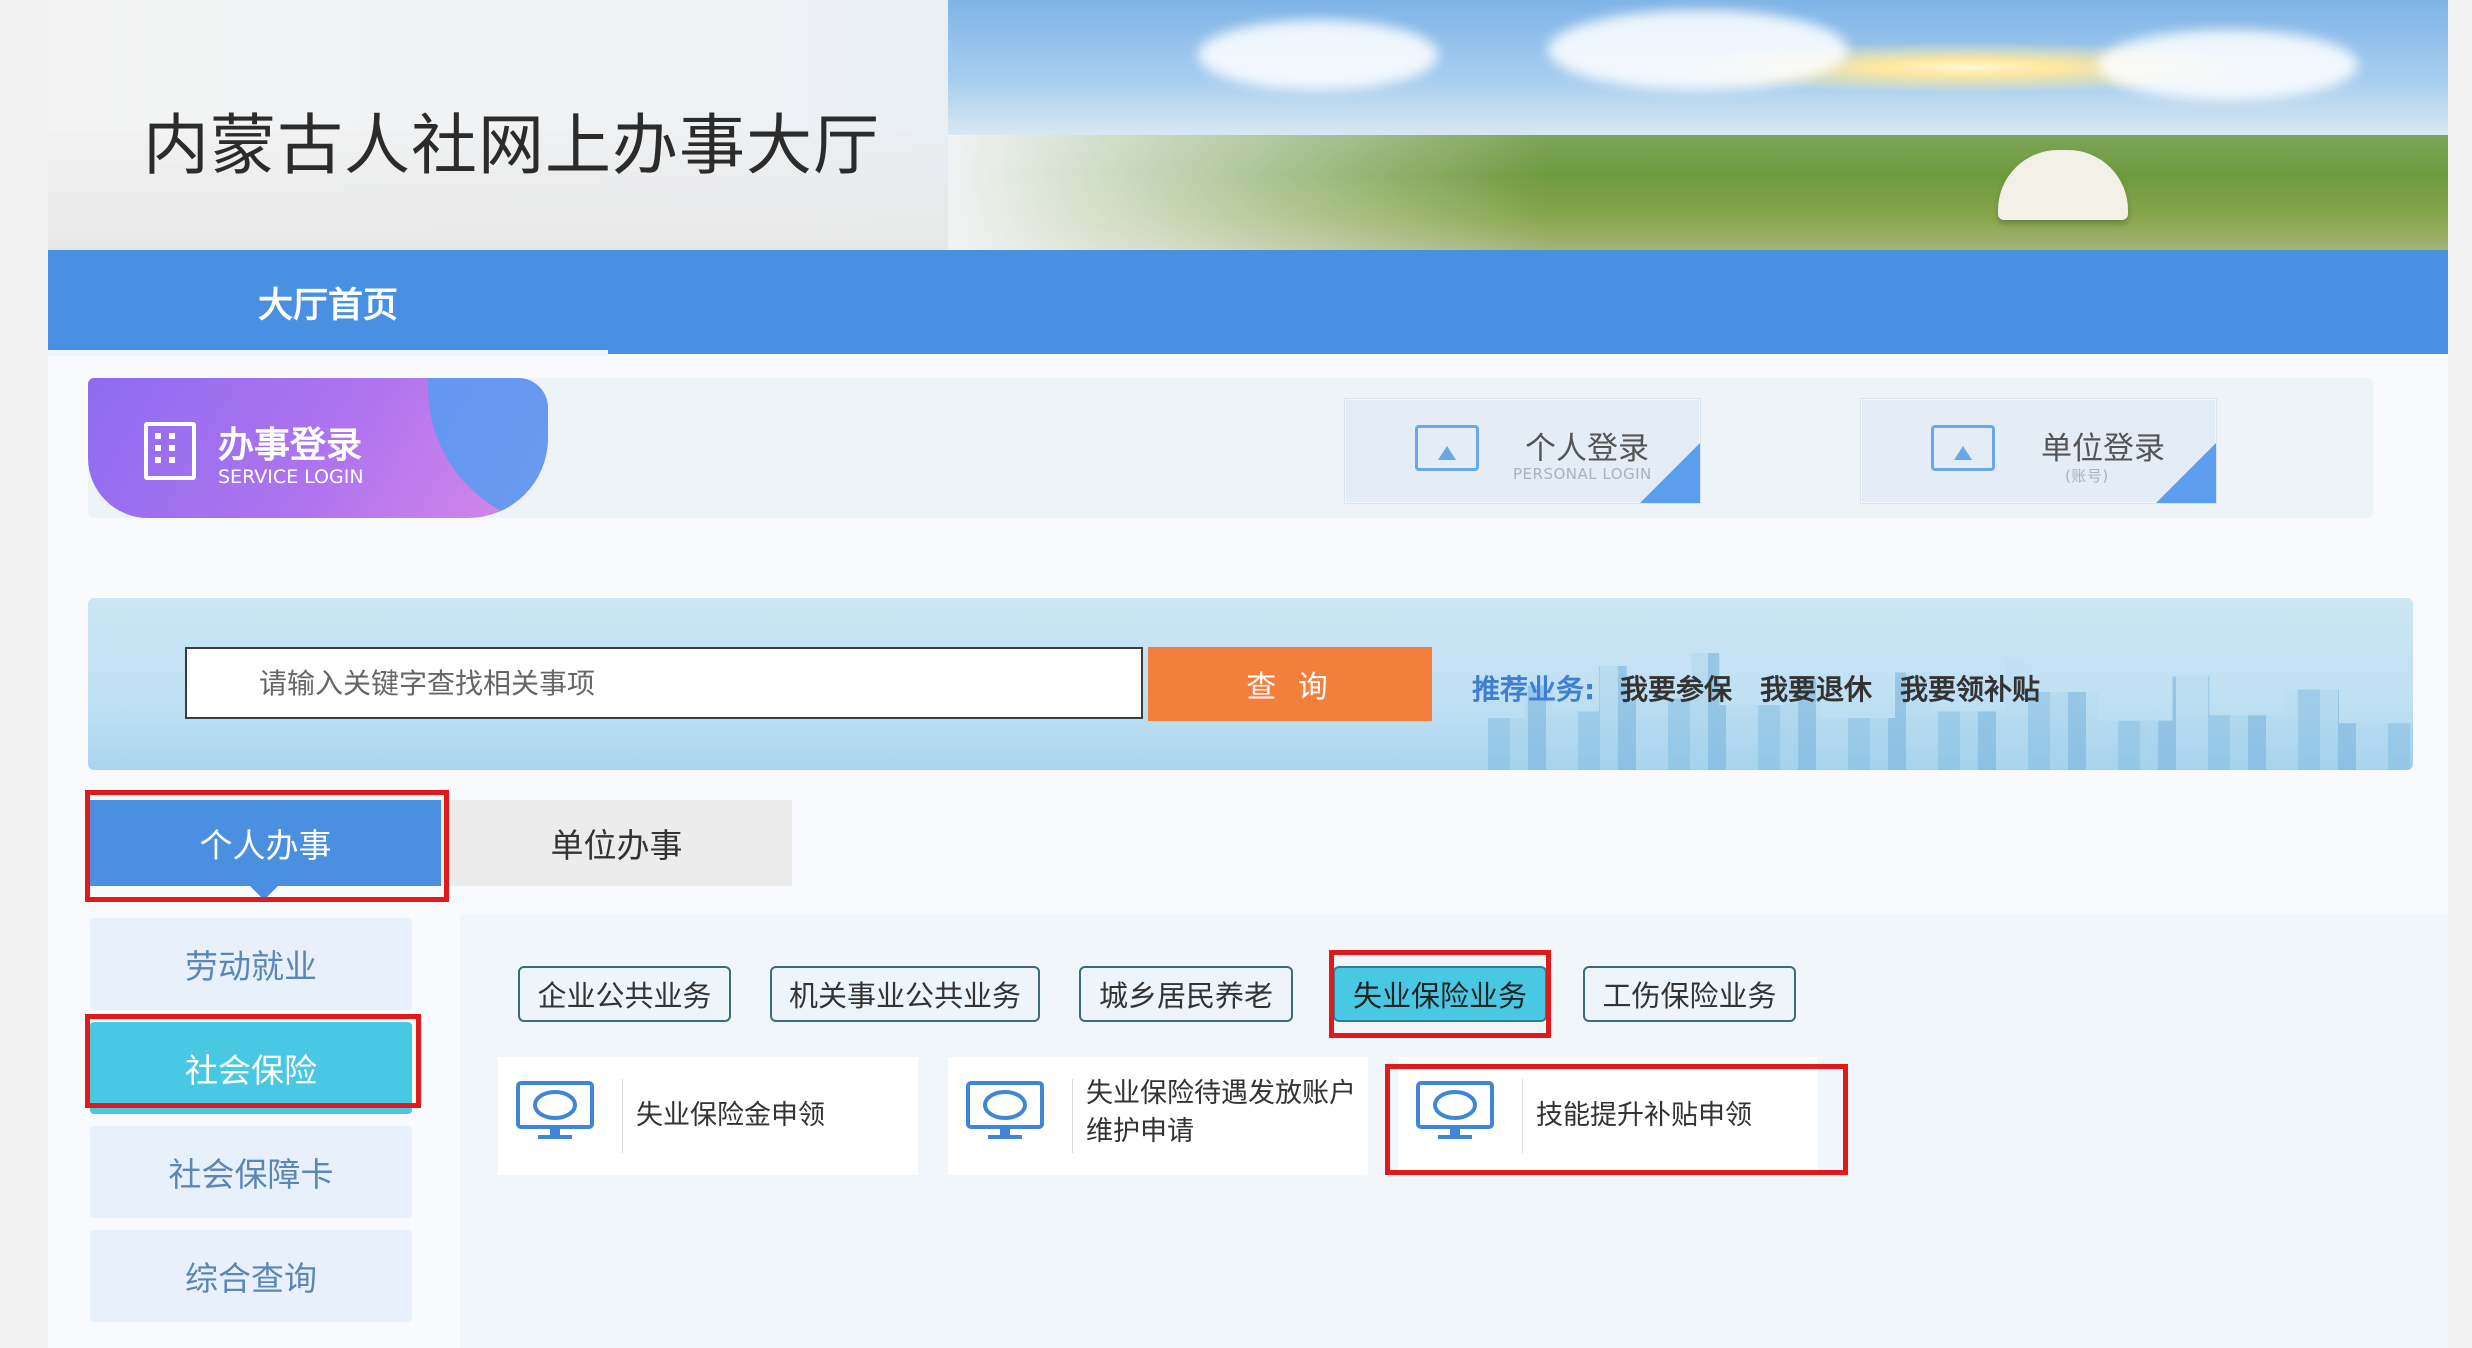  What do you see at coordinates (624, 994) in the screenshot?
I see `category-enterprise-public: 企业公共业务` at bounding box center [624, 994].